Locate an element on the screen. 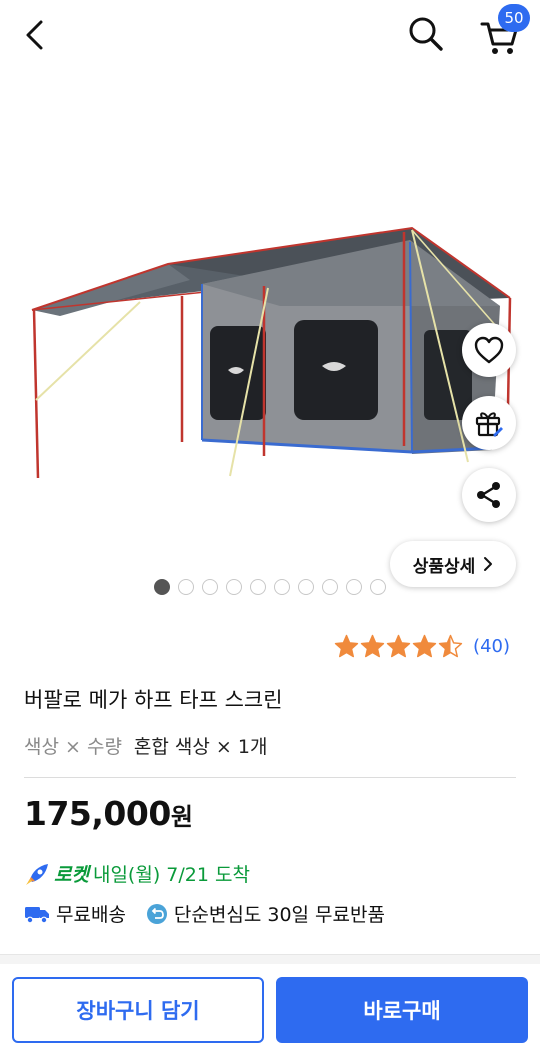  review-count: (40) is located at coordinates (491, 646).